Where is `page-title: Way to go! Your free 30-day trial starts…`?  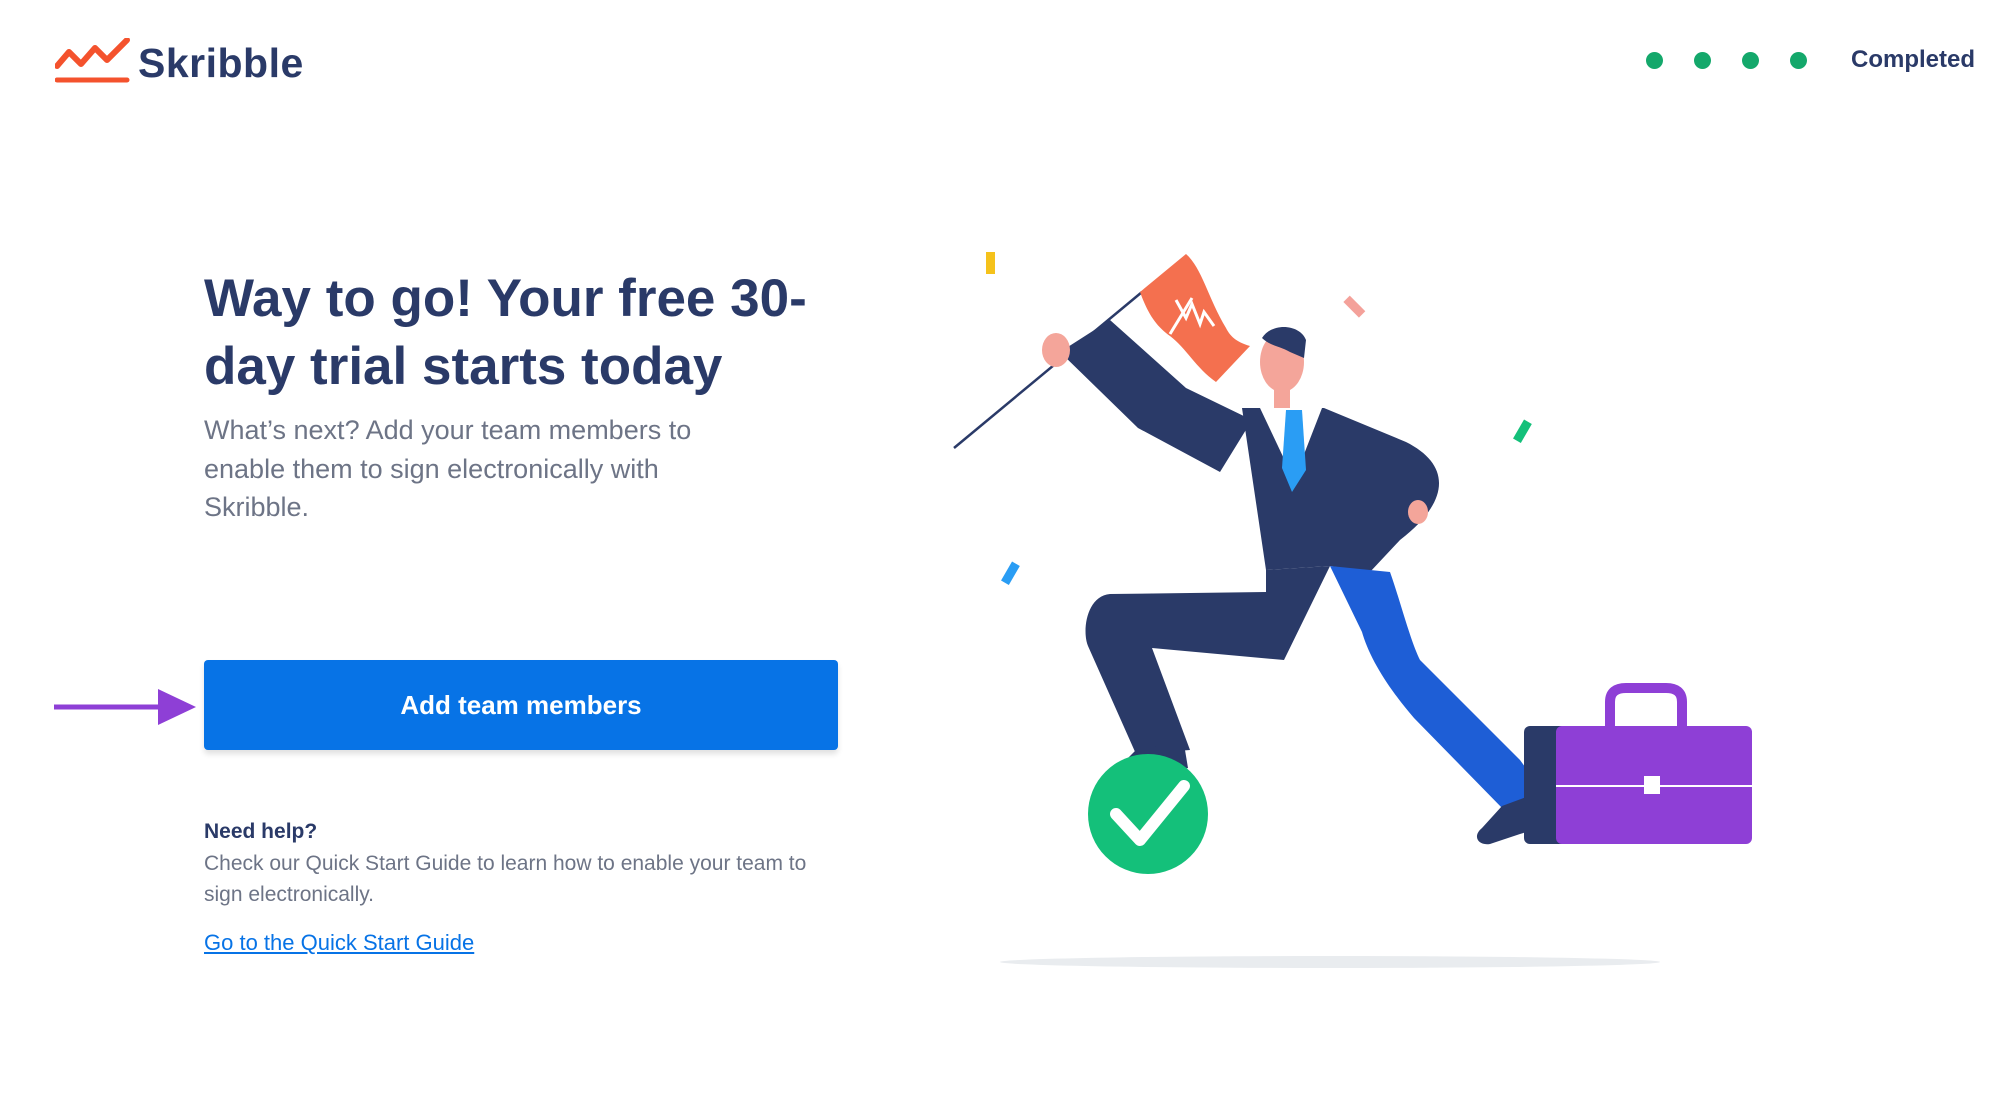
page-title: Way to go! Your free 30-day trial starts… is located at coordinates (505, 332).